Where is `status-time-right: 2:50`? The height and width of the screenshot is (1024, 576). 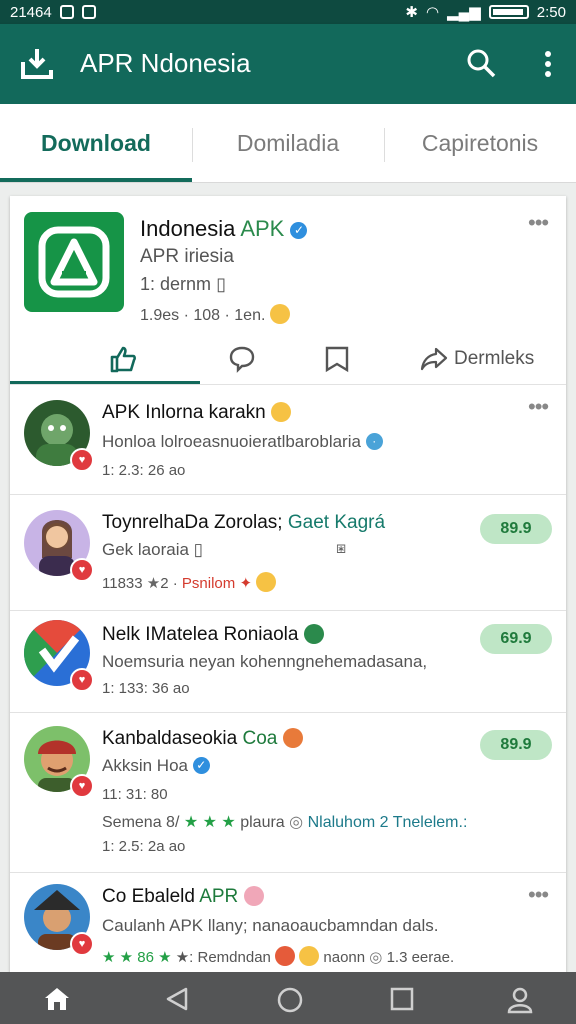
status-time-right: 2:50 is located at coordinates (551, 12).